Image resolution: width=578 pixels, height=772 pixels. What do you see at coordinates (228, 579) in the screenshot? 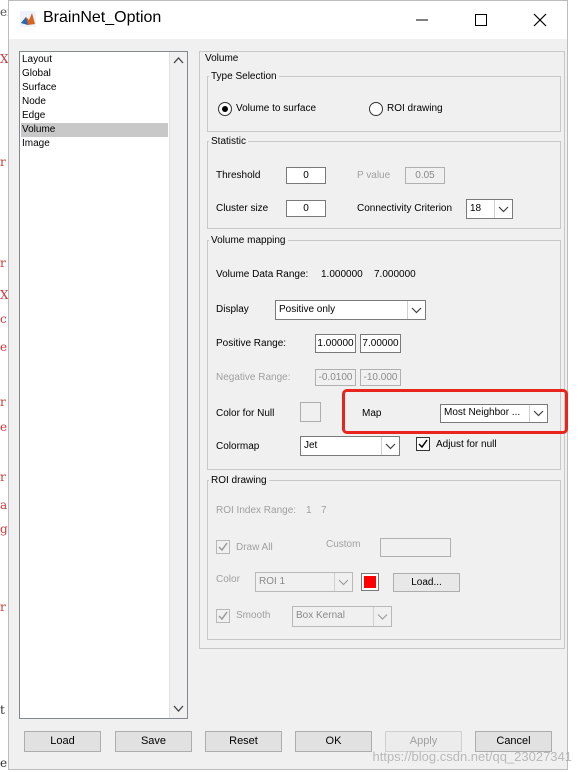
I see `roi-color-label: Color` at bounding box center [228, 579].